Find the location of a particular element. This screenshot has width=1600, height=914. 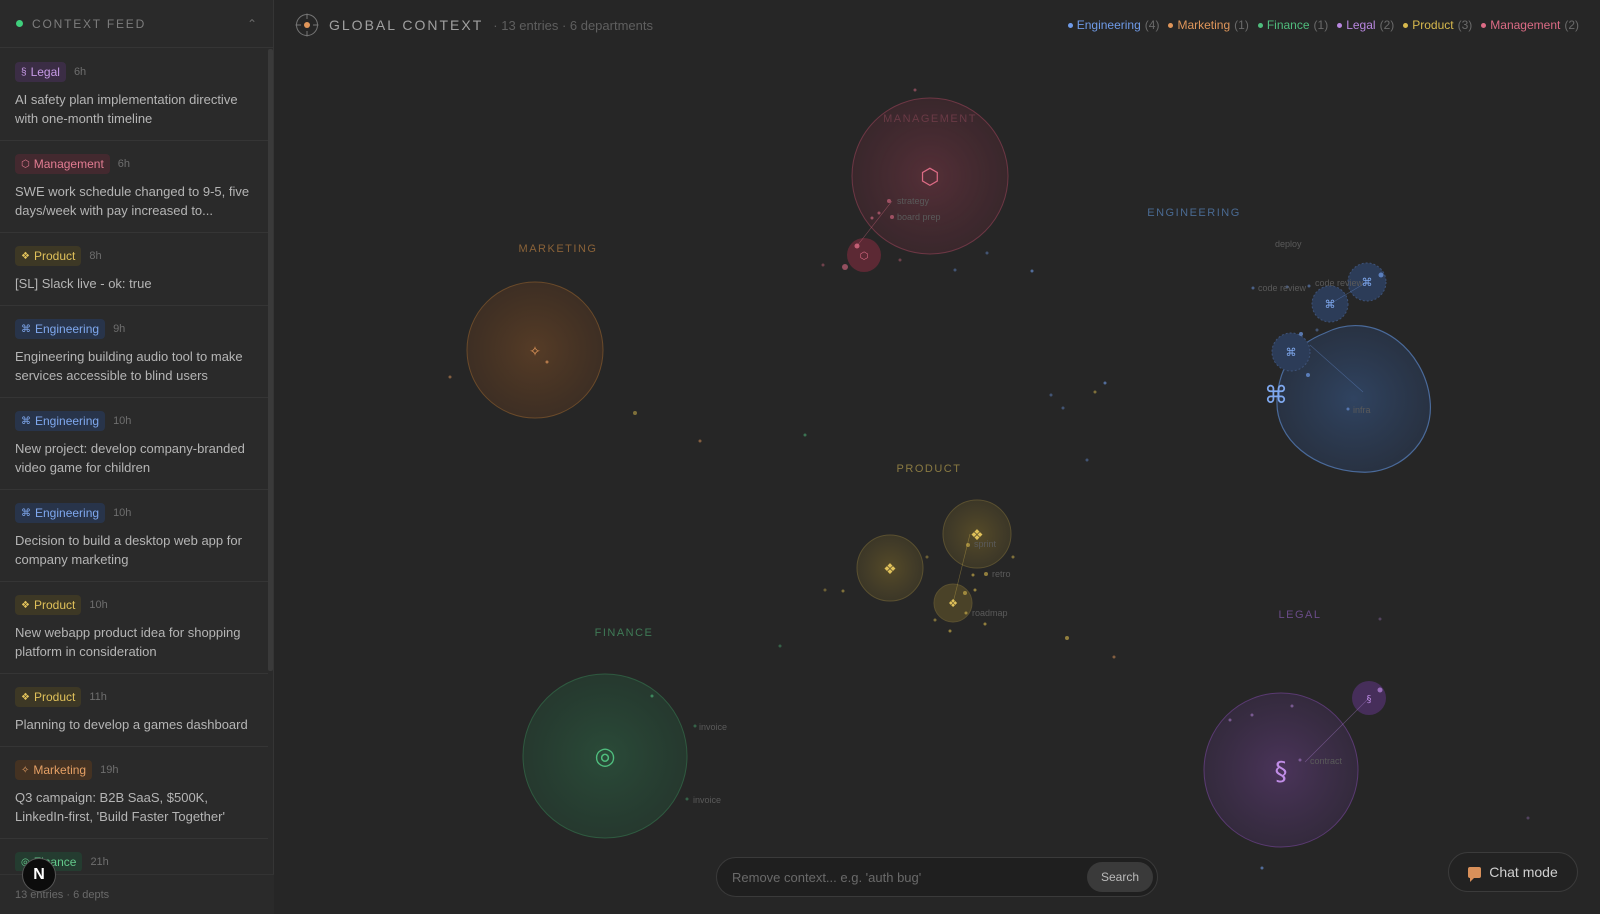

legend-count: (3) is located at coordinates (1465, 25).